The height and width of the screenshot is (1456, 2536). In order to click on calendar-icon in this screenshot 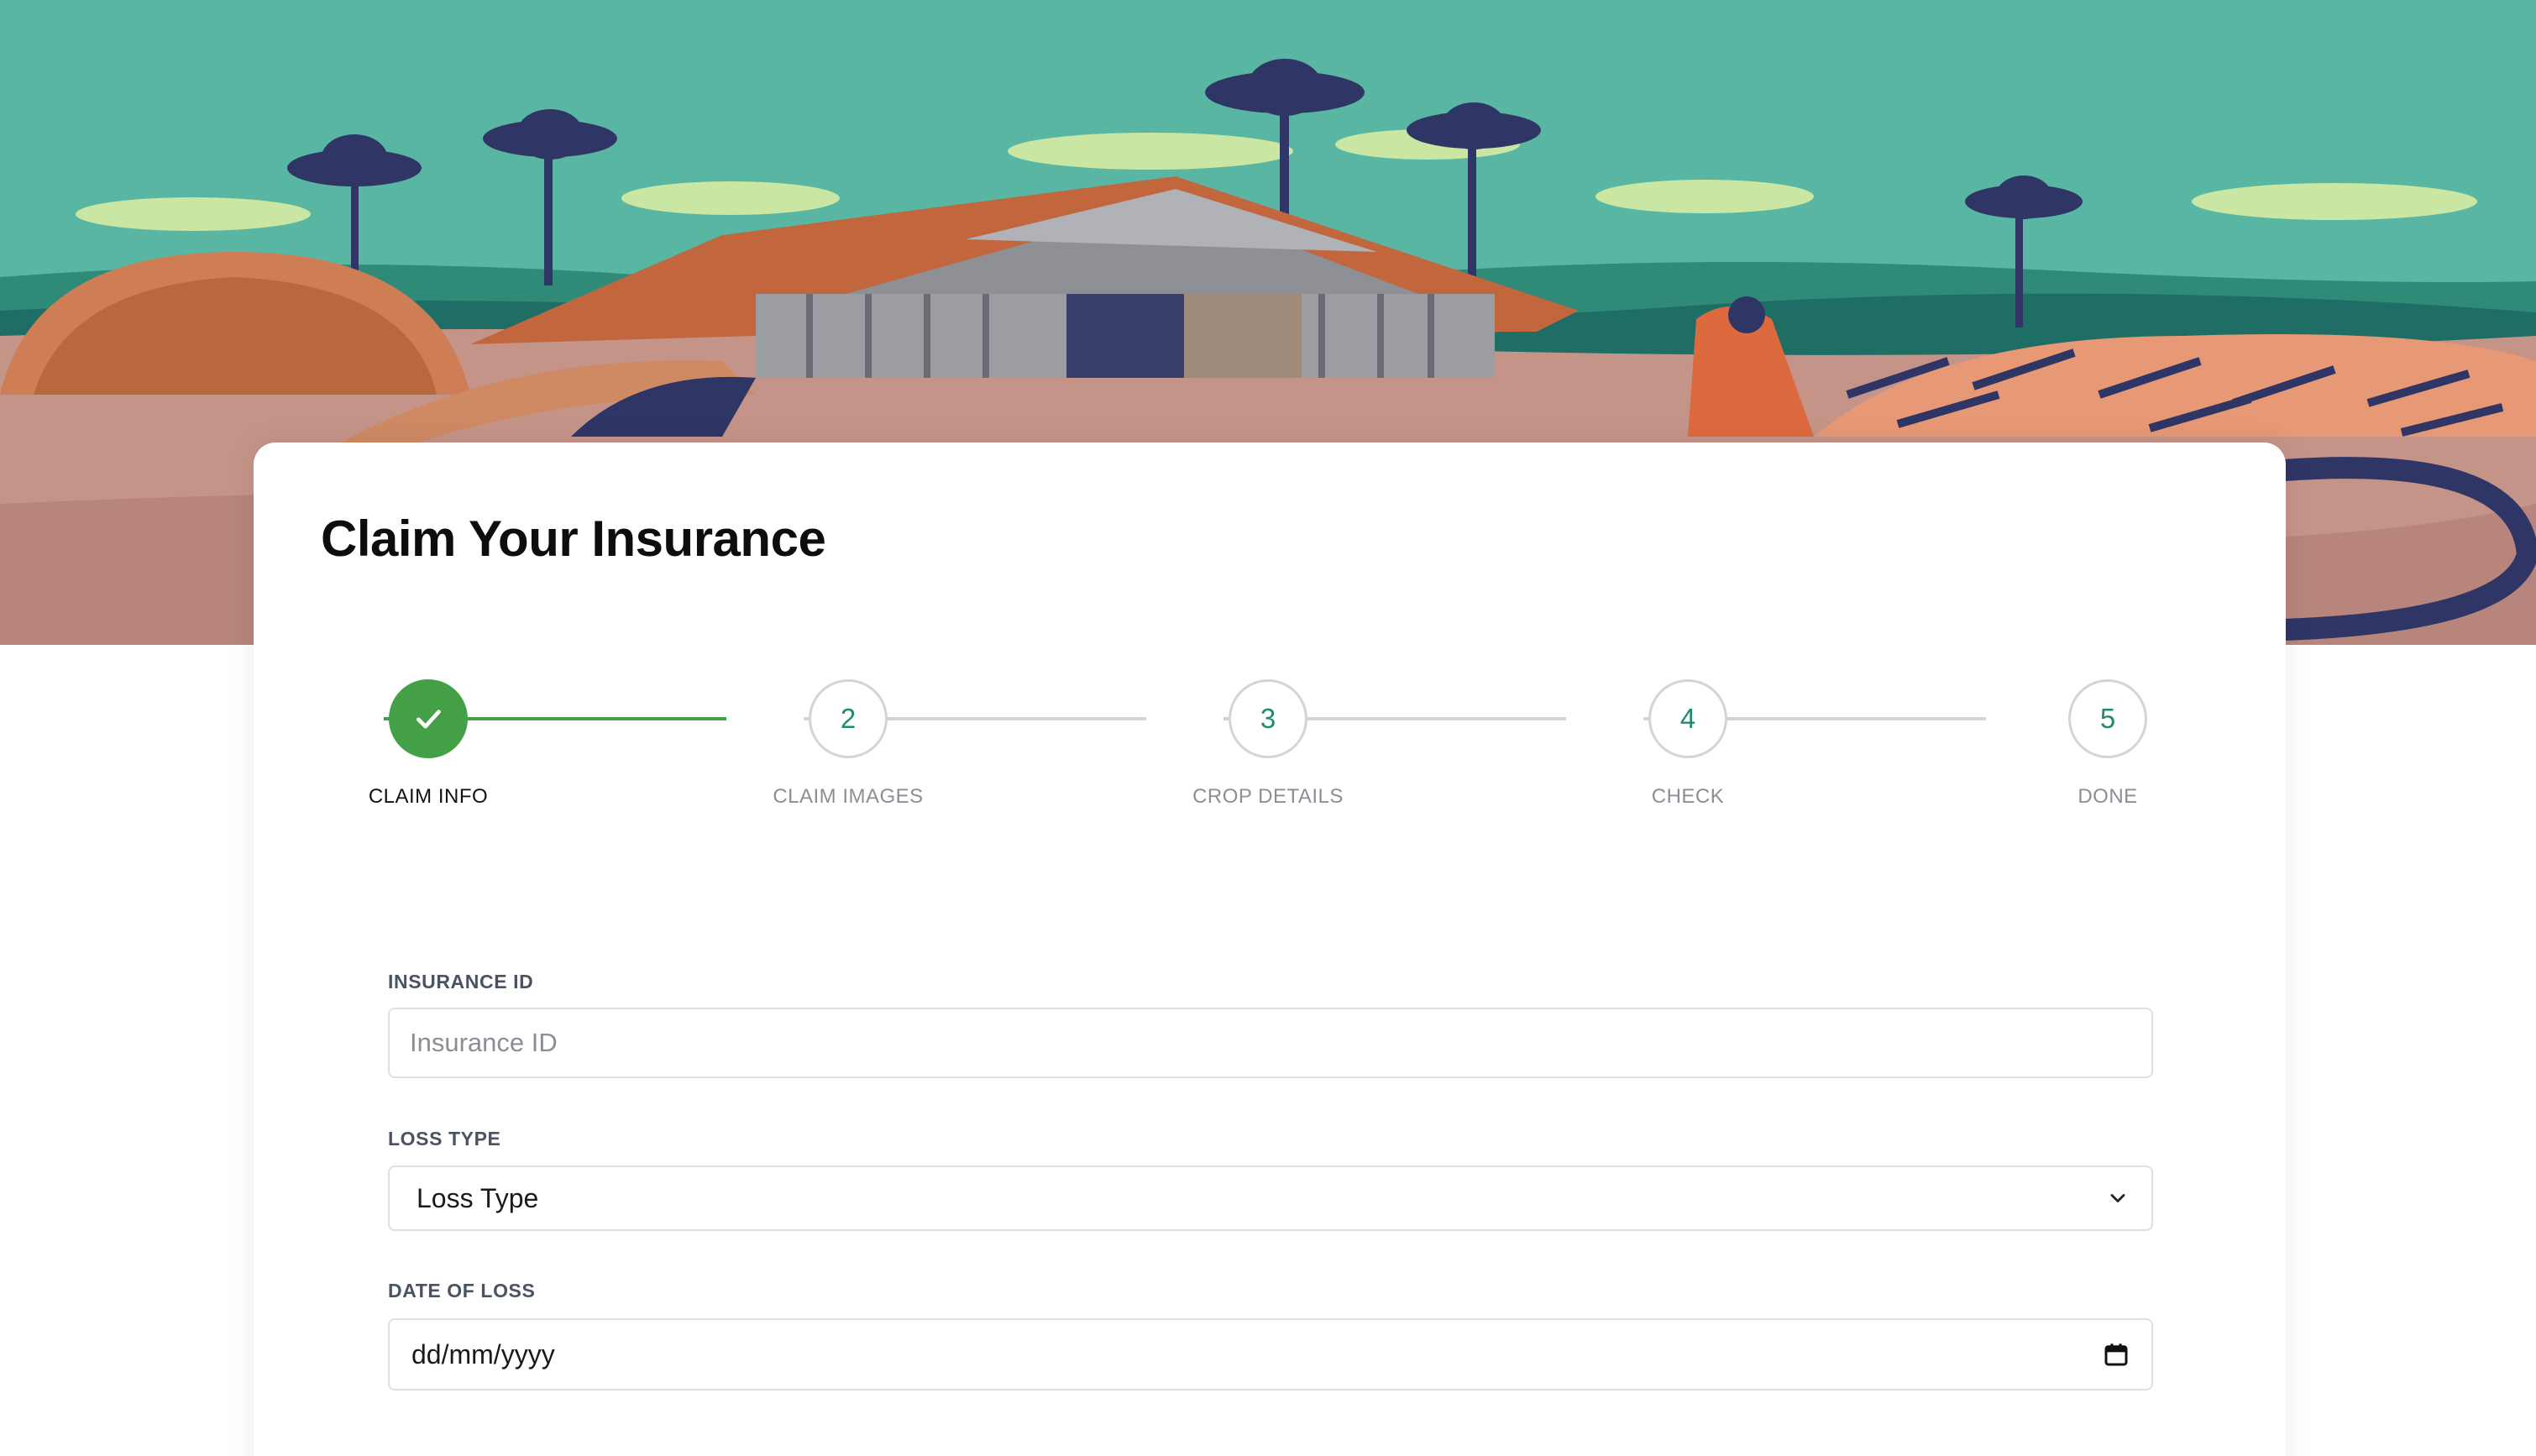, I will do `click(2116, 1354)`.